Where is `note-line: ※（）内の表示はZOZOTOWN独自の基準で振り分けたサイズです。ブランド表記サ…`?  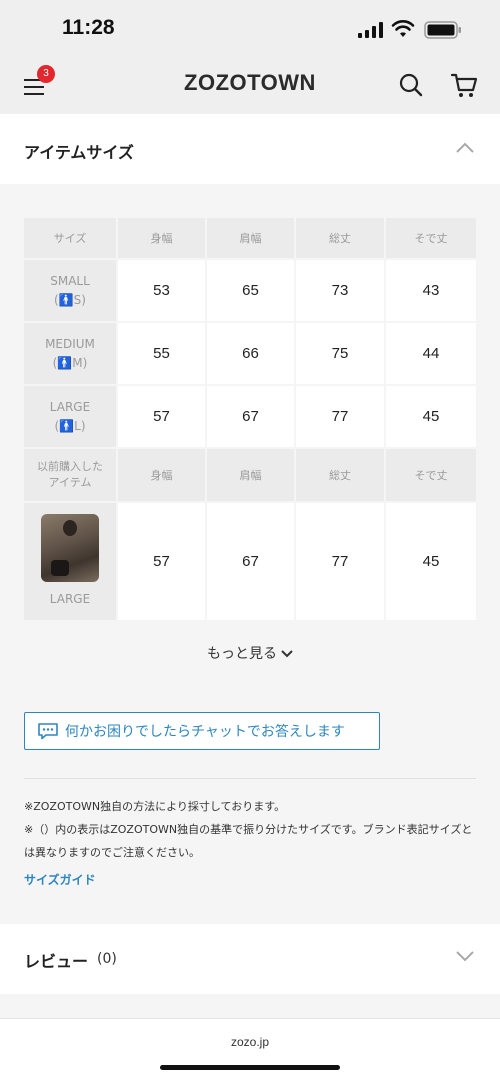 note-line: ※（）内の表示はZOZOTOWN独自の基準で振り分けたサイズです。ブランド表記サ… is located at coordinates (248, 841).